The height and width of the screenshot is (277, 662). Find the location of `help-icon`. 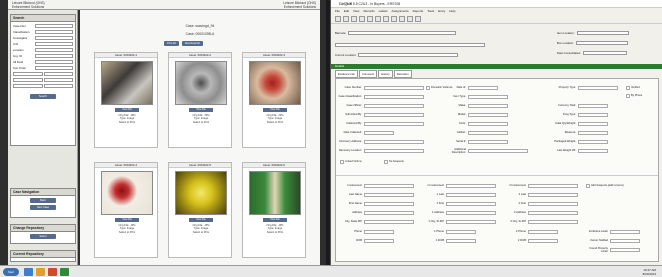

help-icon is located at coordinates (418, 18).